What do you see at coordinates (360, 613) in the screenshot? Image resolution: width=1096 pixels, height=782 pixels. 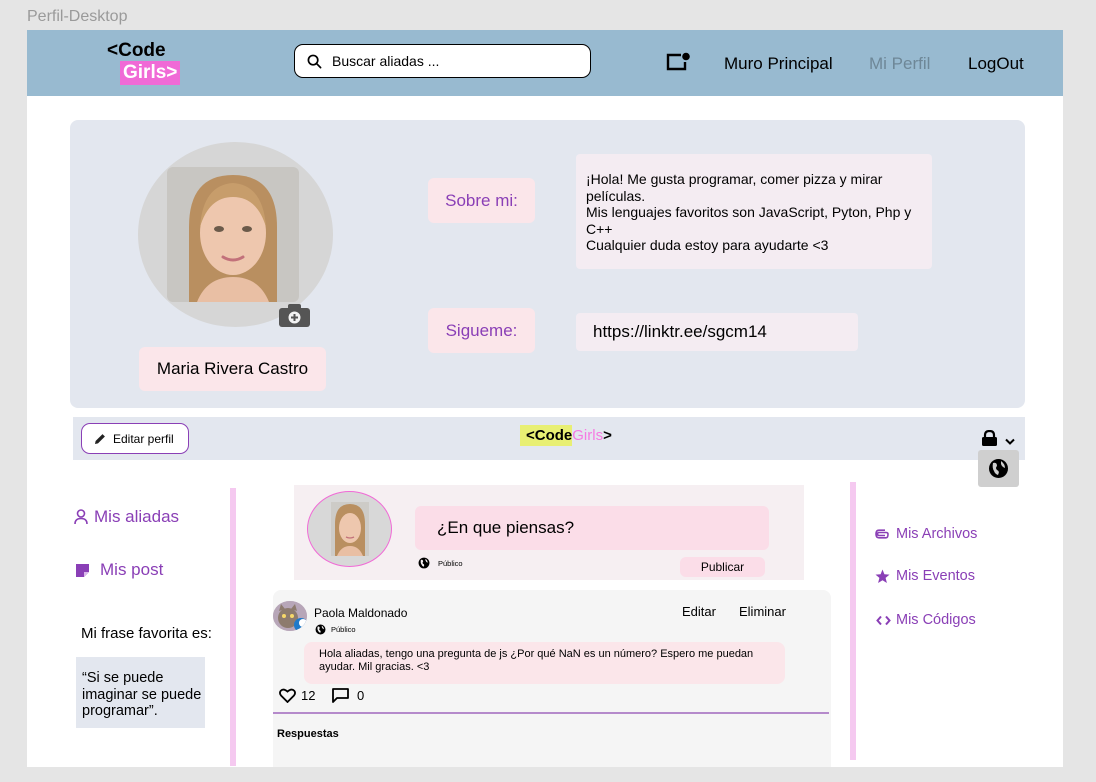 I see `post-author-name: Paola Maldonado` at bounding box center [360, 613].